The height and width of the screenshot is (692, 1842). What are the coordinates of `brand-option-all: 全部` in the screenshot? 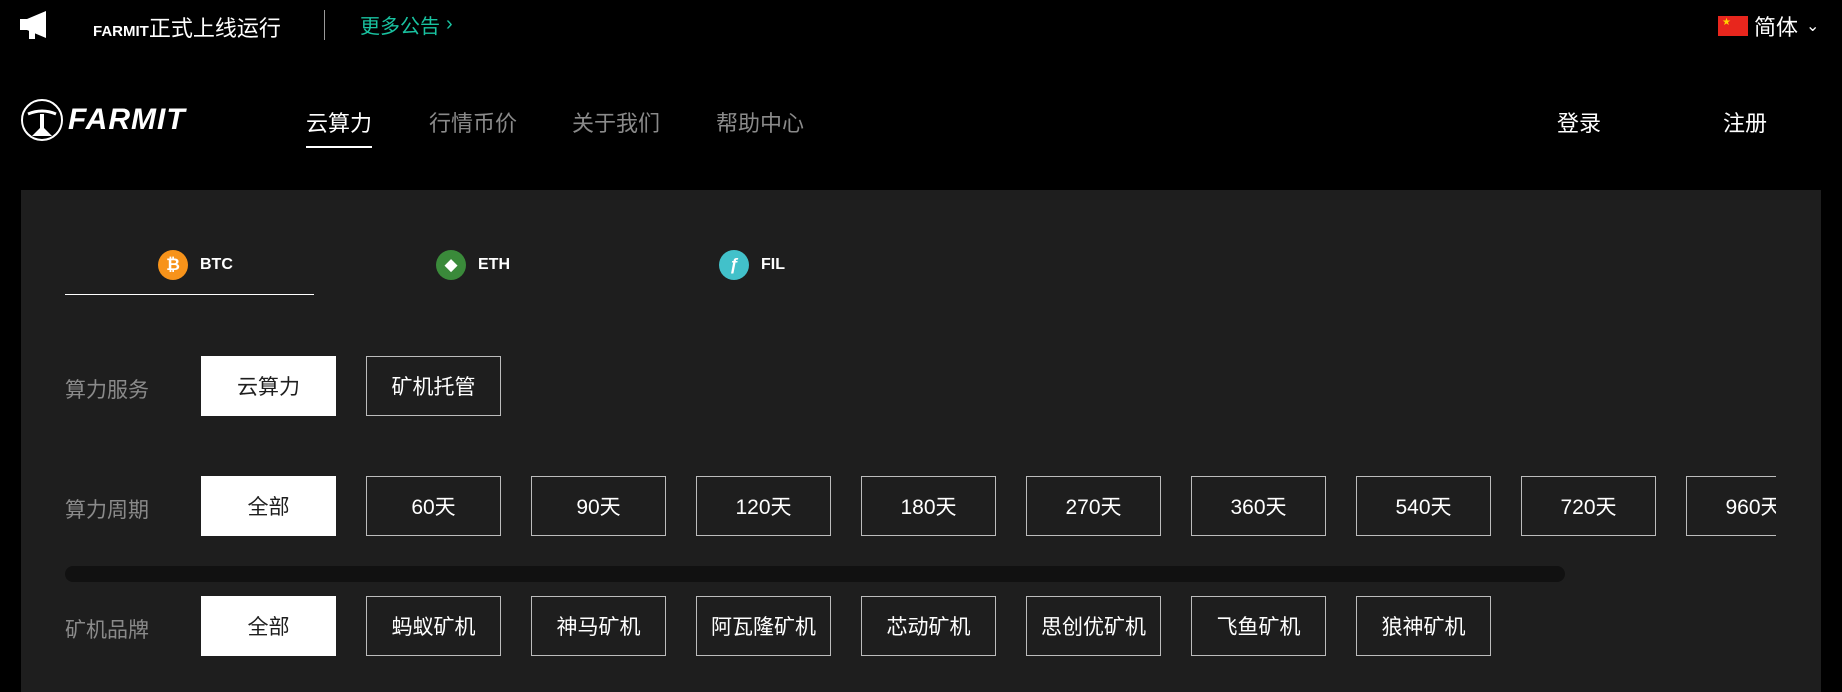 It's located at (268, 626).